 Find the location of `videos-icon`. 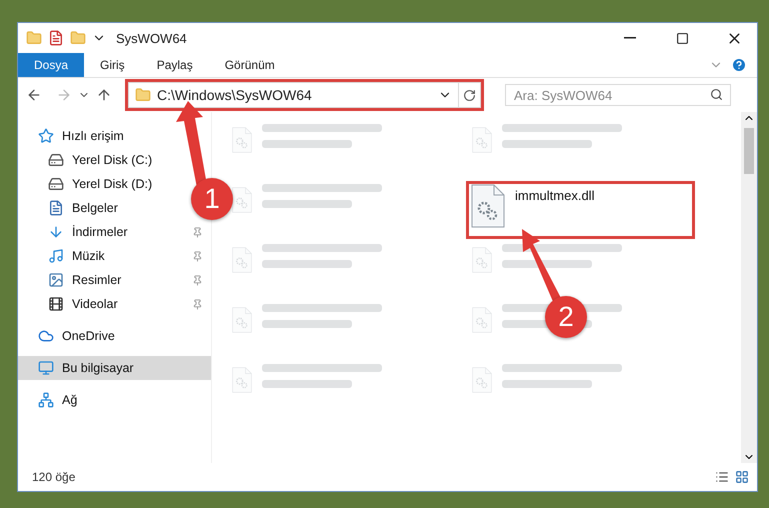

videos-icon is located at coordinates (56, 304).